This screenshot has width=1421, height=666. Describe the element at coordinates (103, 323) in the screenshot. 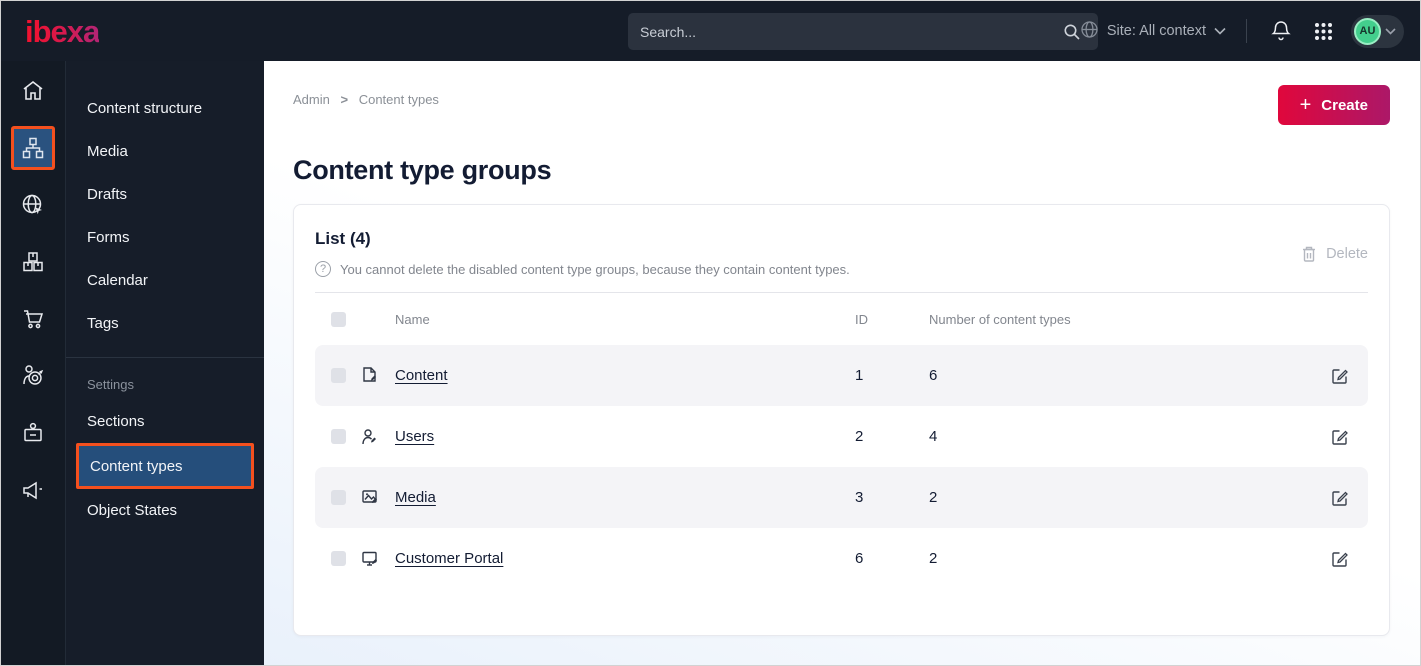

I see `sidebar-item-label: Tags` at that location.